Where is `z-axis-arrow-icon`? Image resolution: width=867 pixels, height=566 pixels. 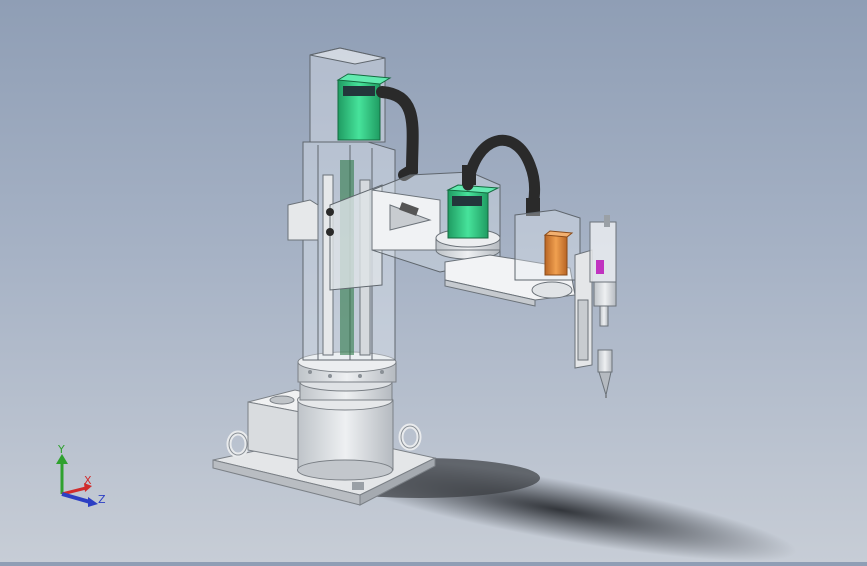 z-axis-arrow-icon is located at coordinates (93, 502).